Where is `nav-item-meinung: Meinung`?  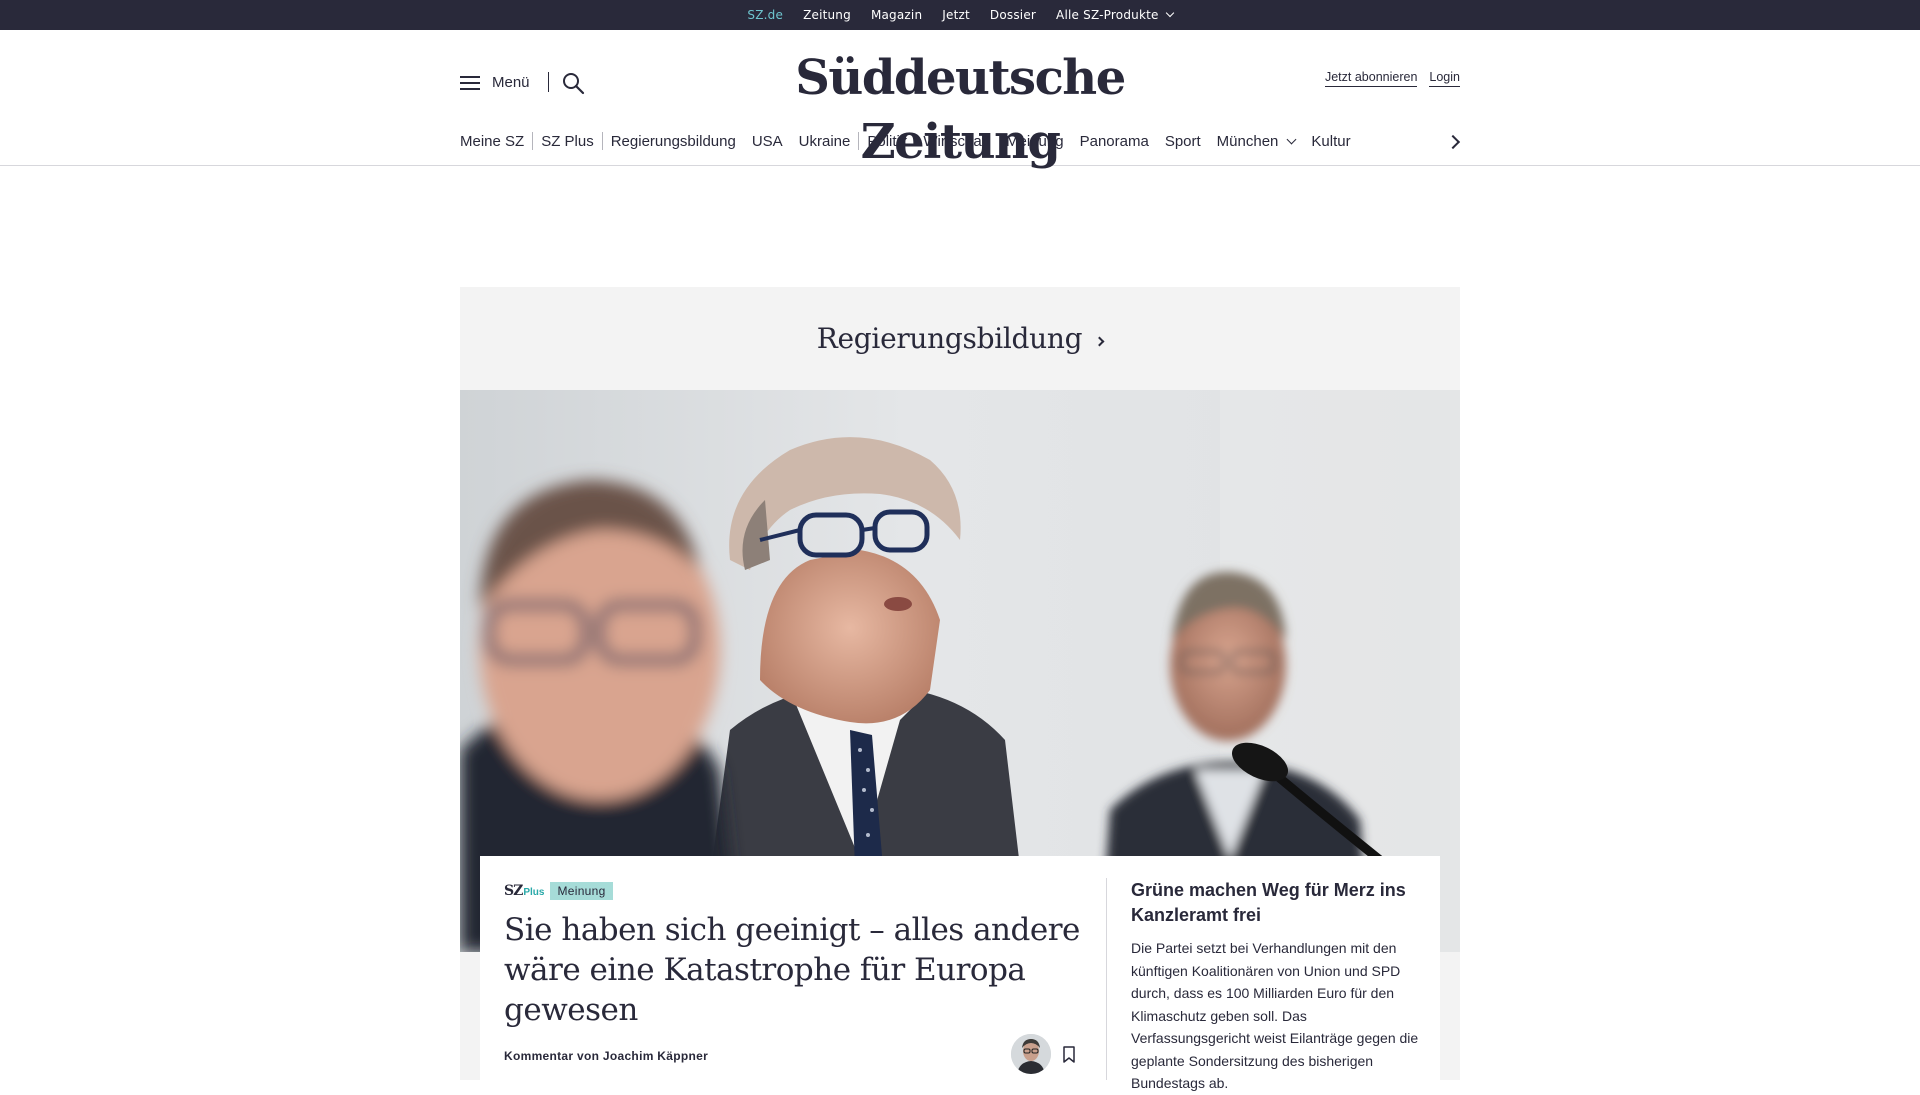
nav-item-meinung: Meinung is located at coordinates (1035, 141).